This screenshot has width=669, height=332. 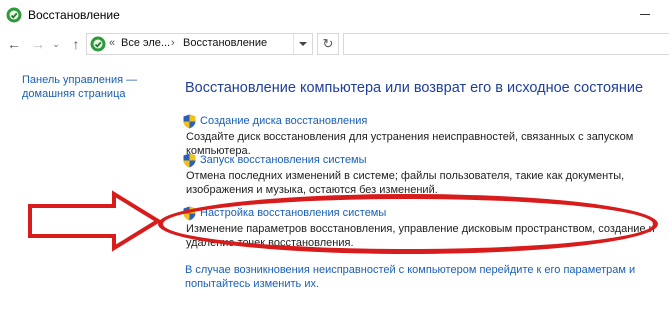 I want to click on breadcrumb-recovery: Восстановление, so click(x=225, y=43).